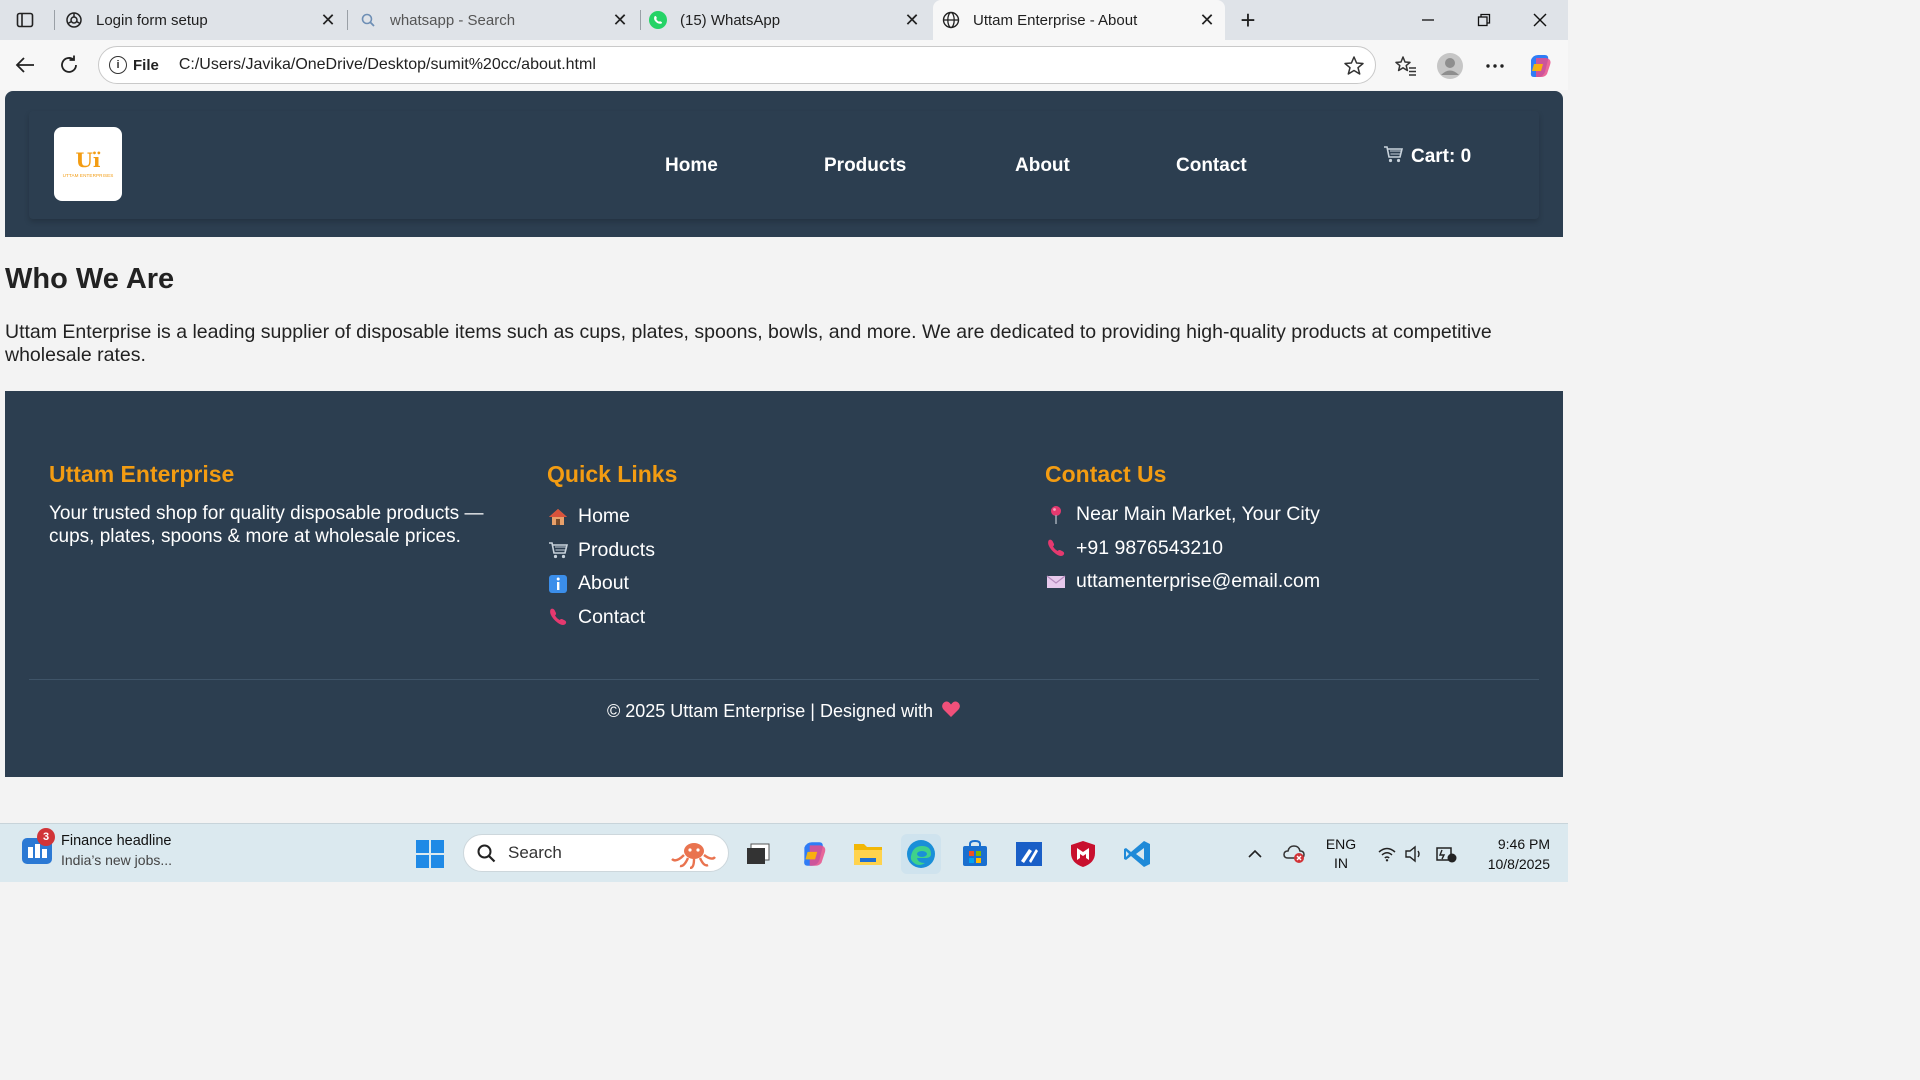 Image resolution: width=1920 pixels, height=1080 pixels. Describe the element at coordinates (616, 549) in the screenshot. I see `footer-link-label: Products` at that location.